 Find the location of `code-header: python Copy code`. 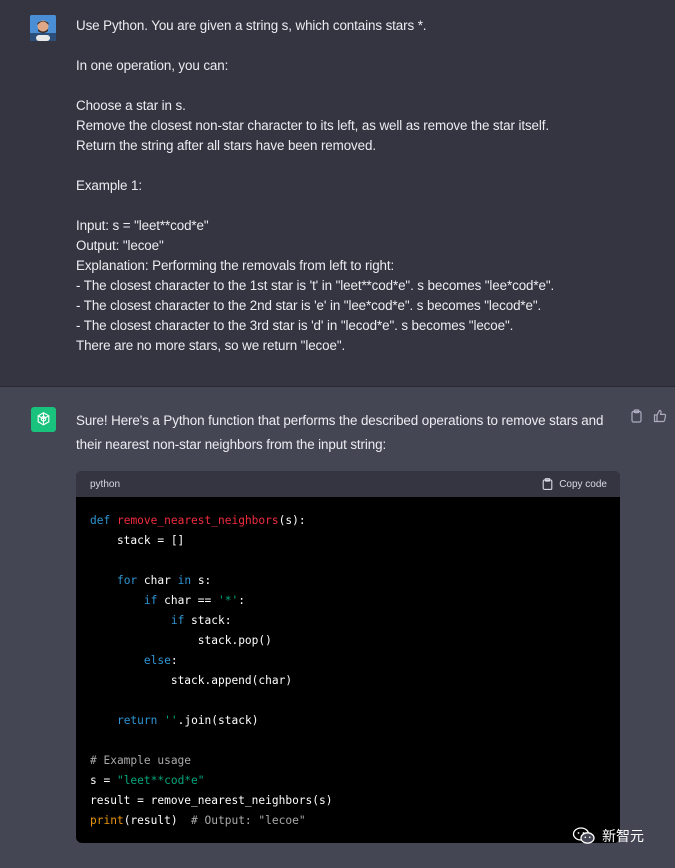

code-header: python Copy code is located at coordinates (348, 484).